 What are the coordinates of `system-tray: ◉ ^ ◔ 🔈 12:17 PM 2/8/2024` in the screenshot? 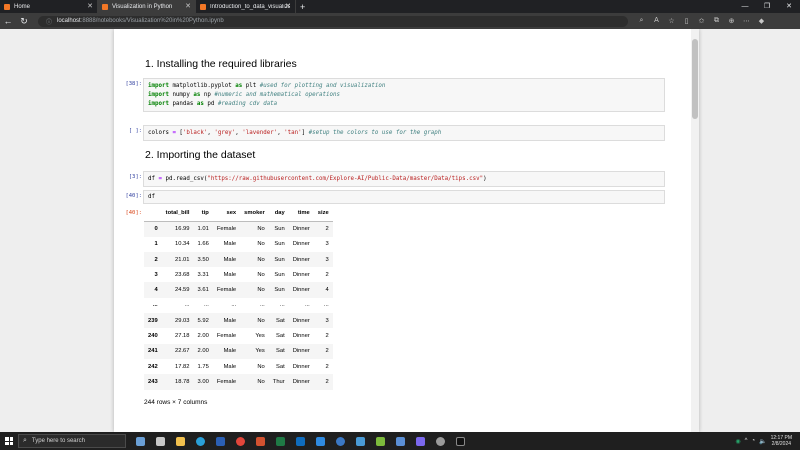 It's located at (767, 441).